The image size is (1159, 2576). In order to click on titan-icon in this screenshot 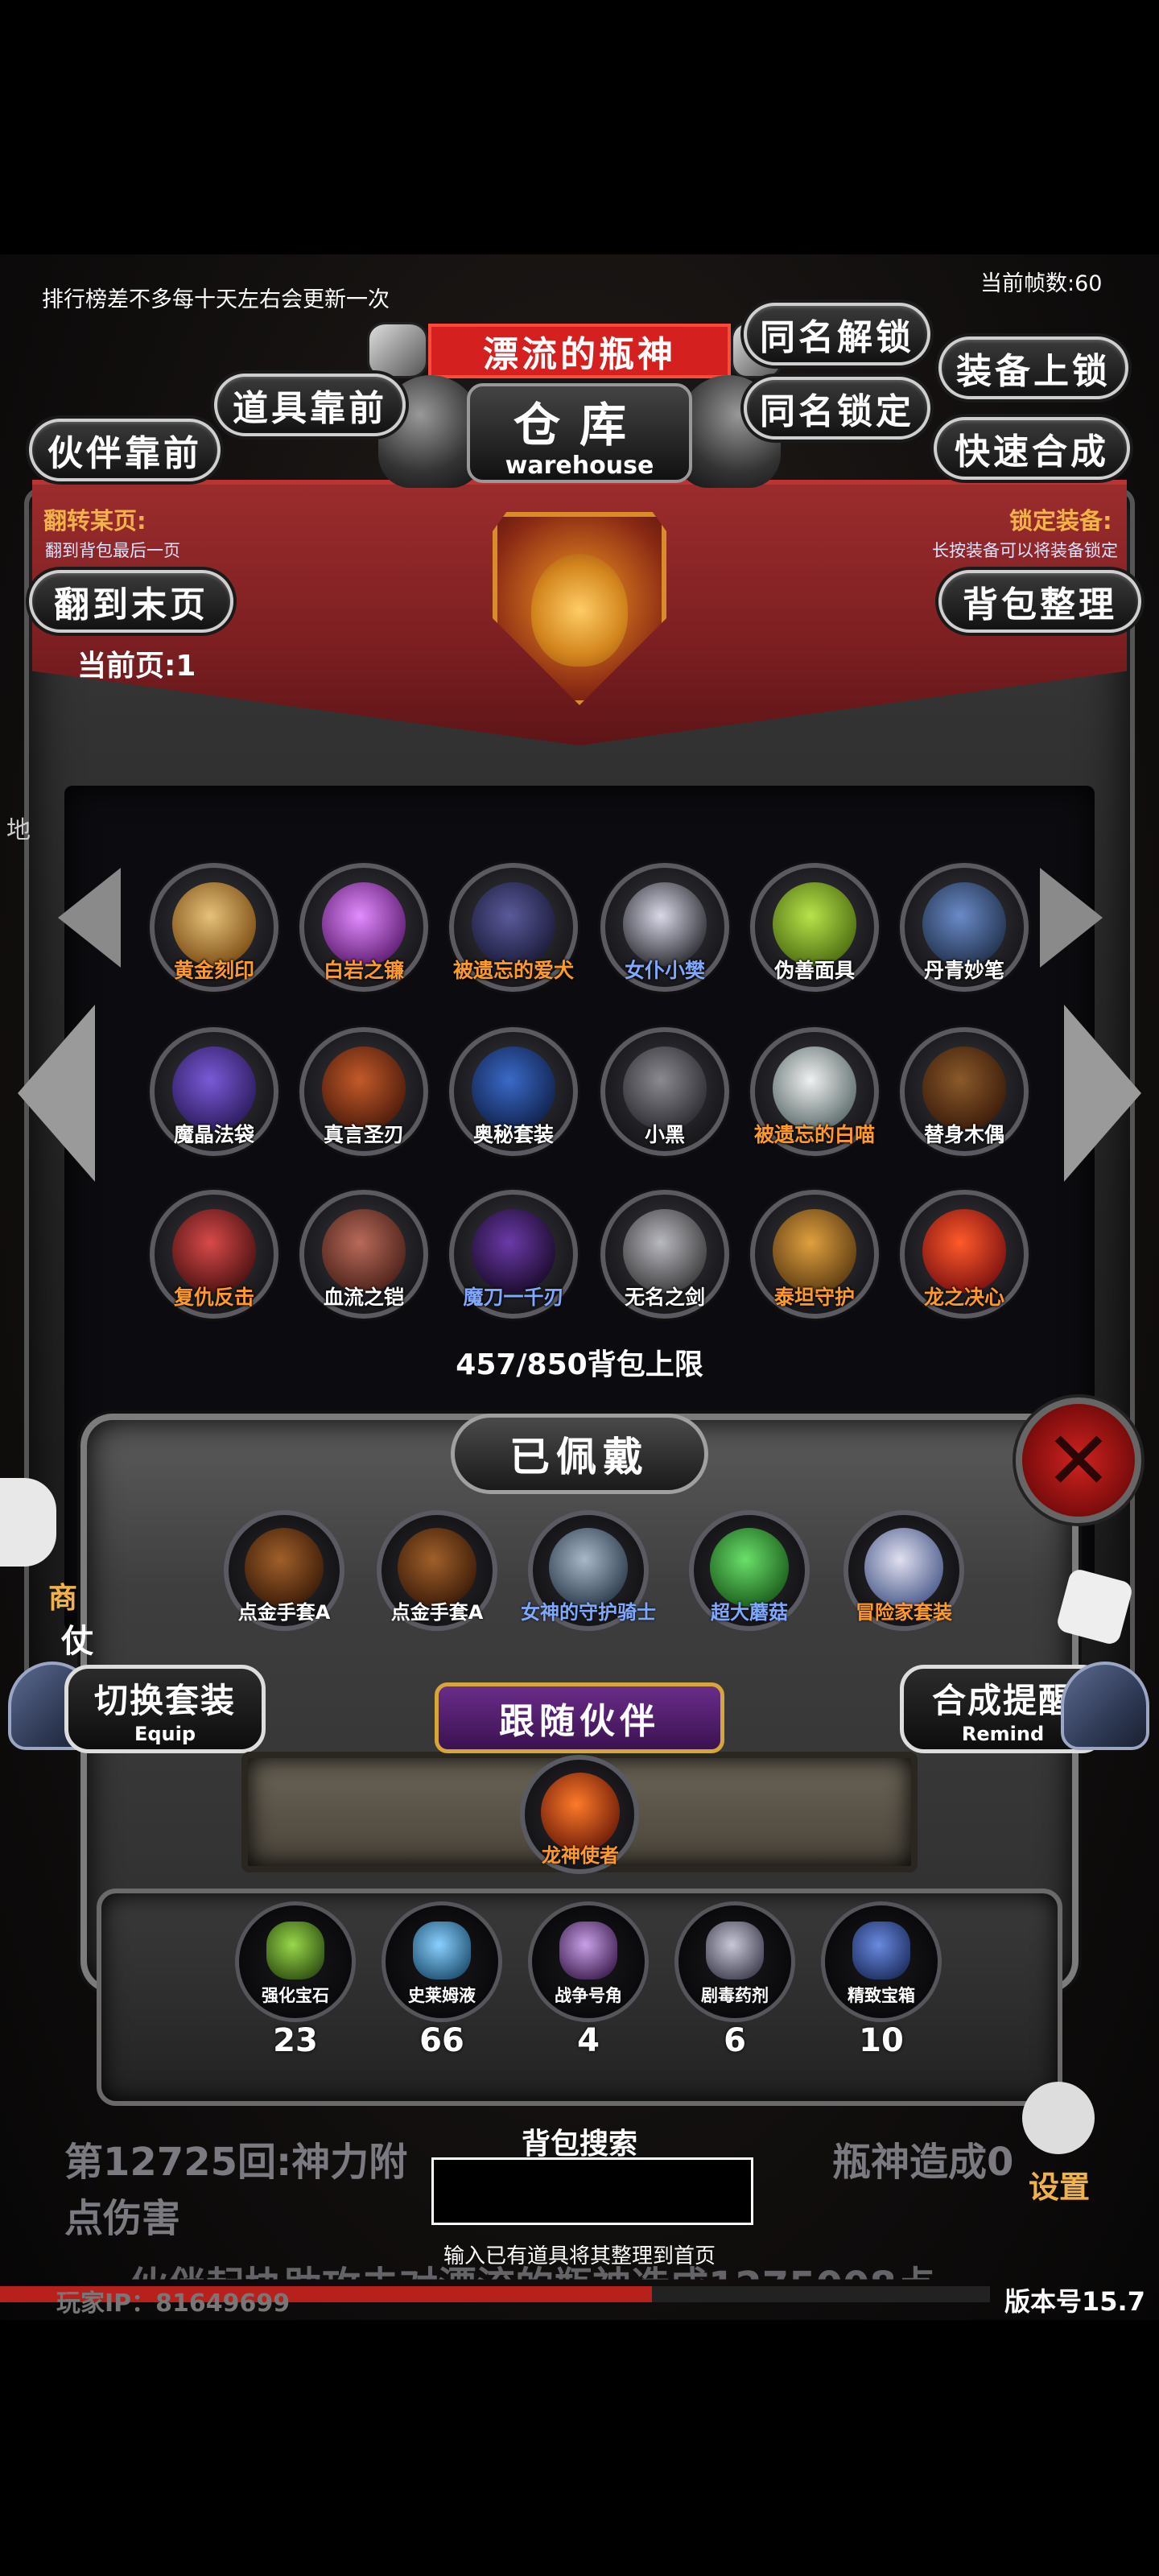, I will do `click(814, 1251)`.